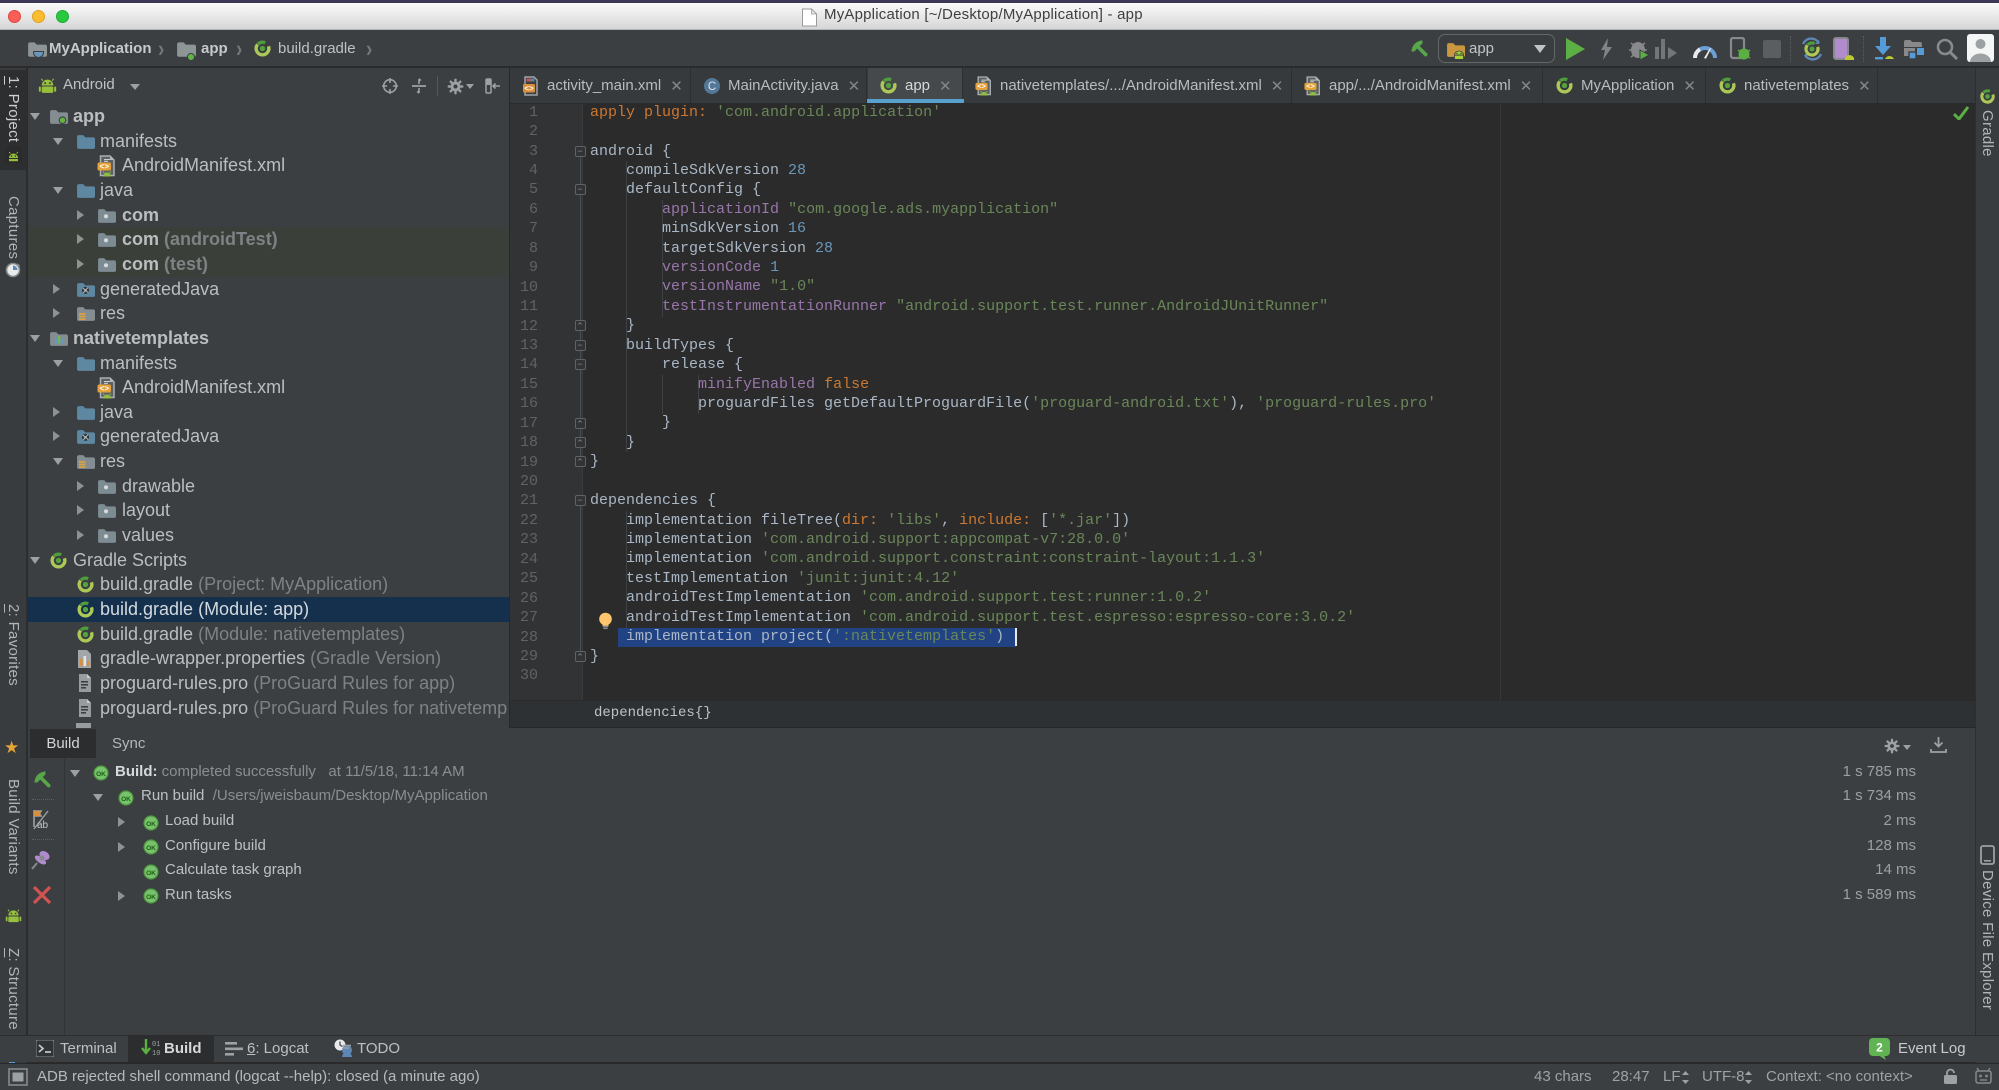 The width and height of the screenshot is (1999, 1090). Describe the element at coordinates (156, 1045) in the screenshot. I see `svg-text: 01` at that location.